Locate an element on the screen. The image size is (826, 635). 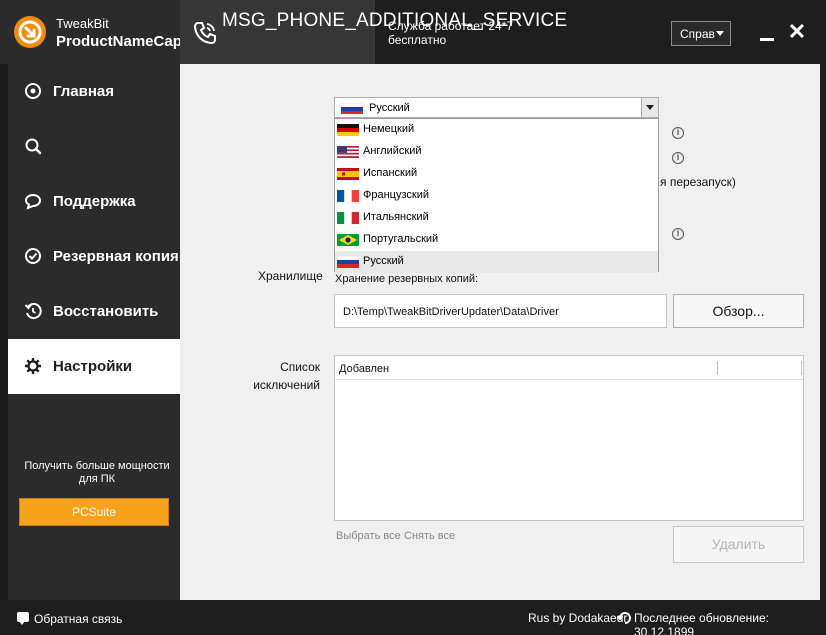
feedback-link: Обратная связь is located at coordinates (78, 619).